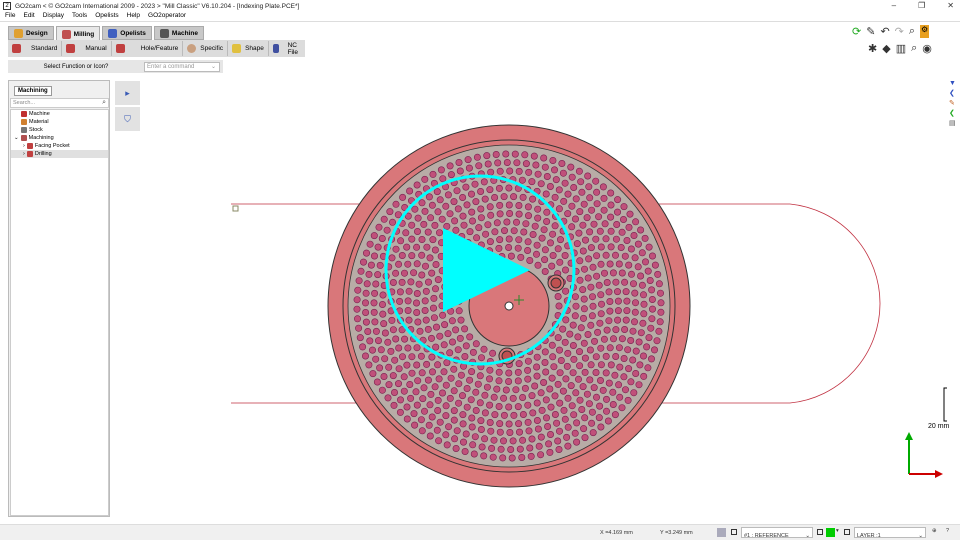 Image resolution: width=960 pixels, height=540 pixels. Describe the element at coordinates (16, 138) in the screenshot. I see `expand-chevron-icon: ⌄` at that location.